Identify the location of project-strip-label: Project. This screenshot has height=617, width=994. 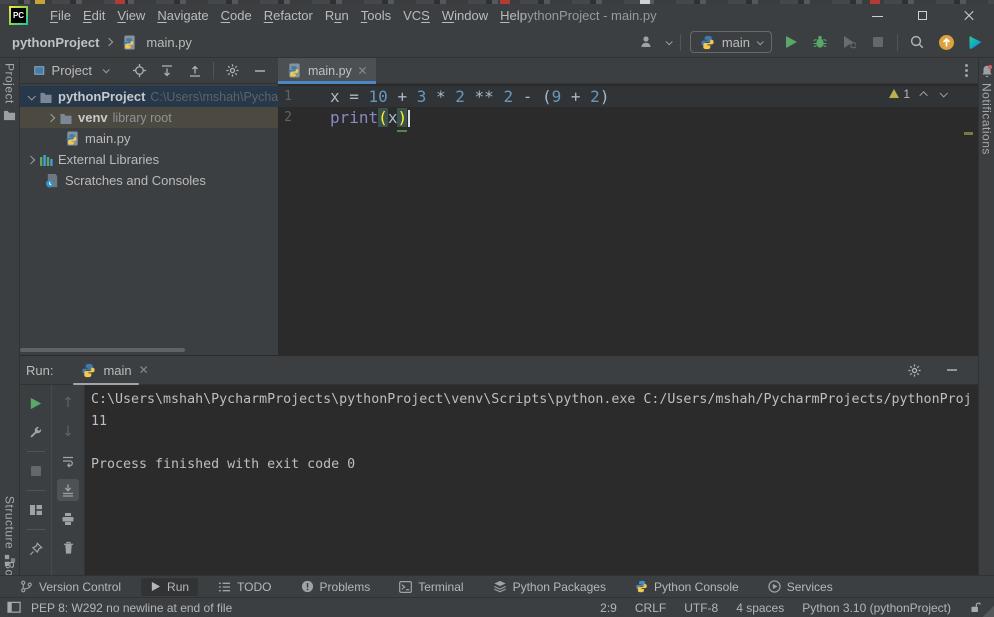
(9, 83).